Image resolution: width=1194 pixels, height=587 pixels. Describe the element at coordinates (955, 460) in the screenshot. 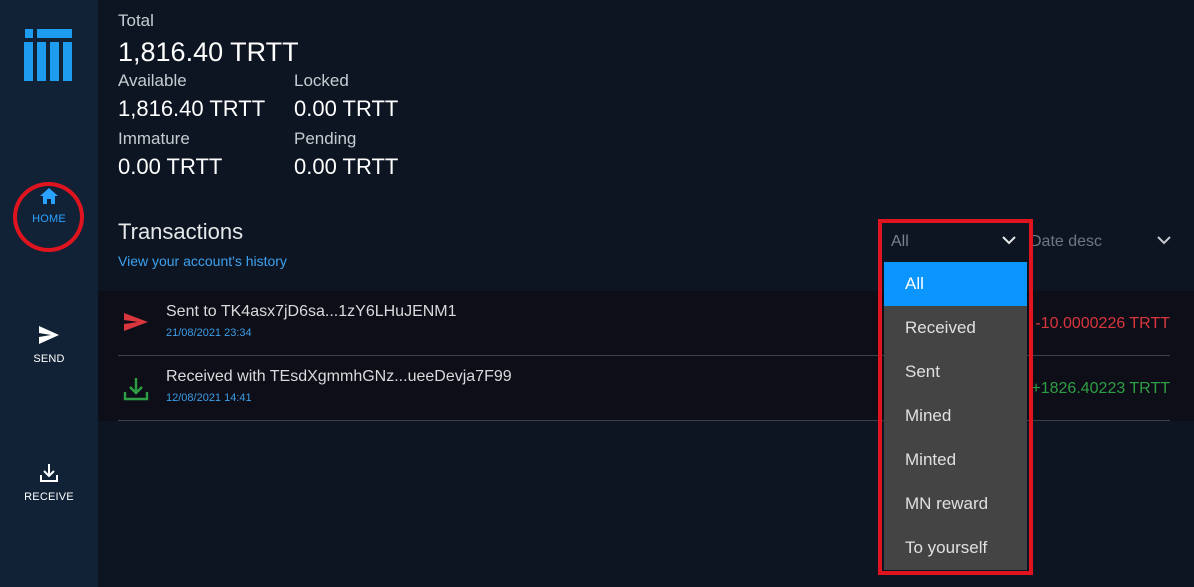

I see `filter-option-minted: Minted` at that location.